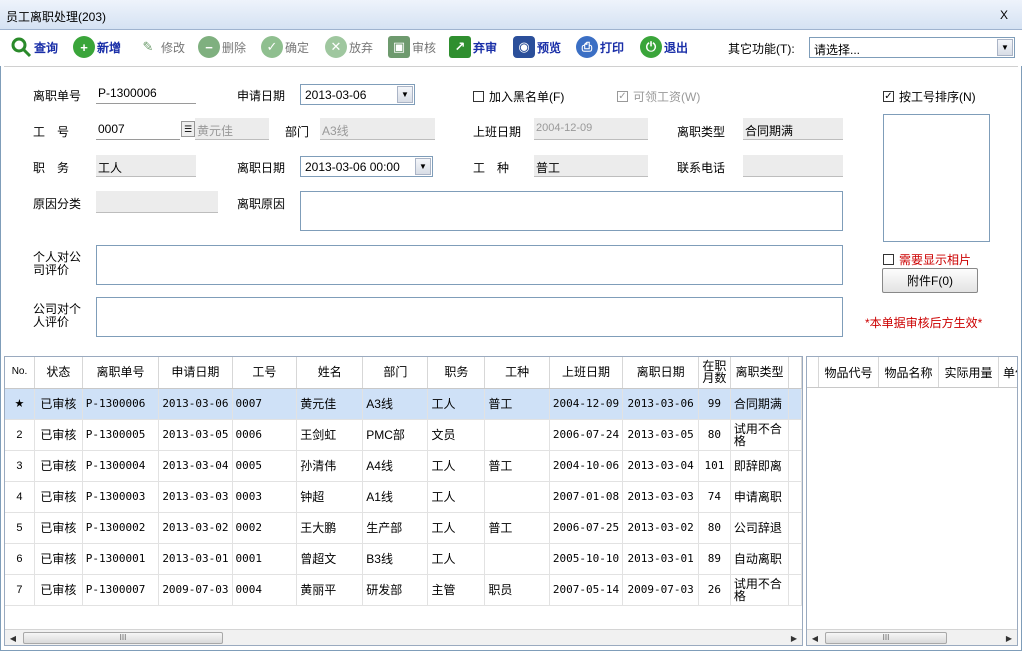 The height and width of the screenshot is (651, 1022). What do you see at coordinates (1008, 372) in the screenshot?
I see `col-header: 单位` at bounding box center [1008, 372].